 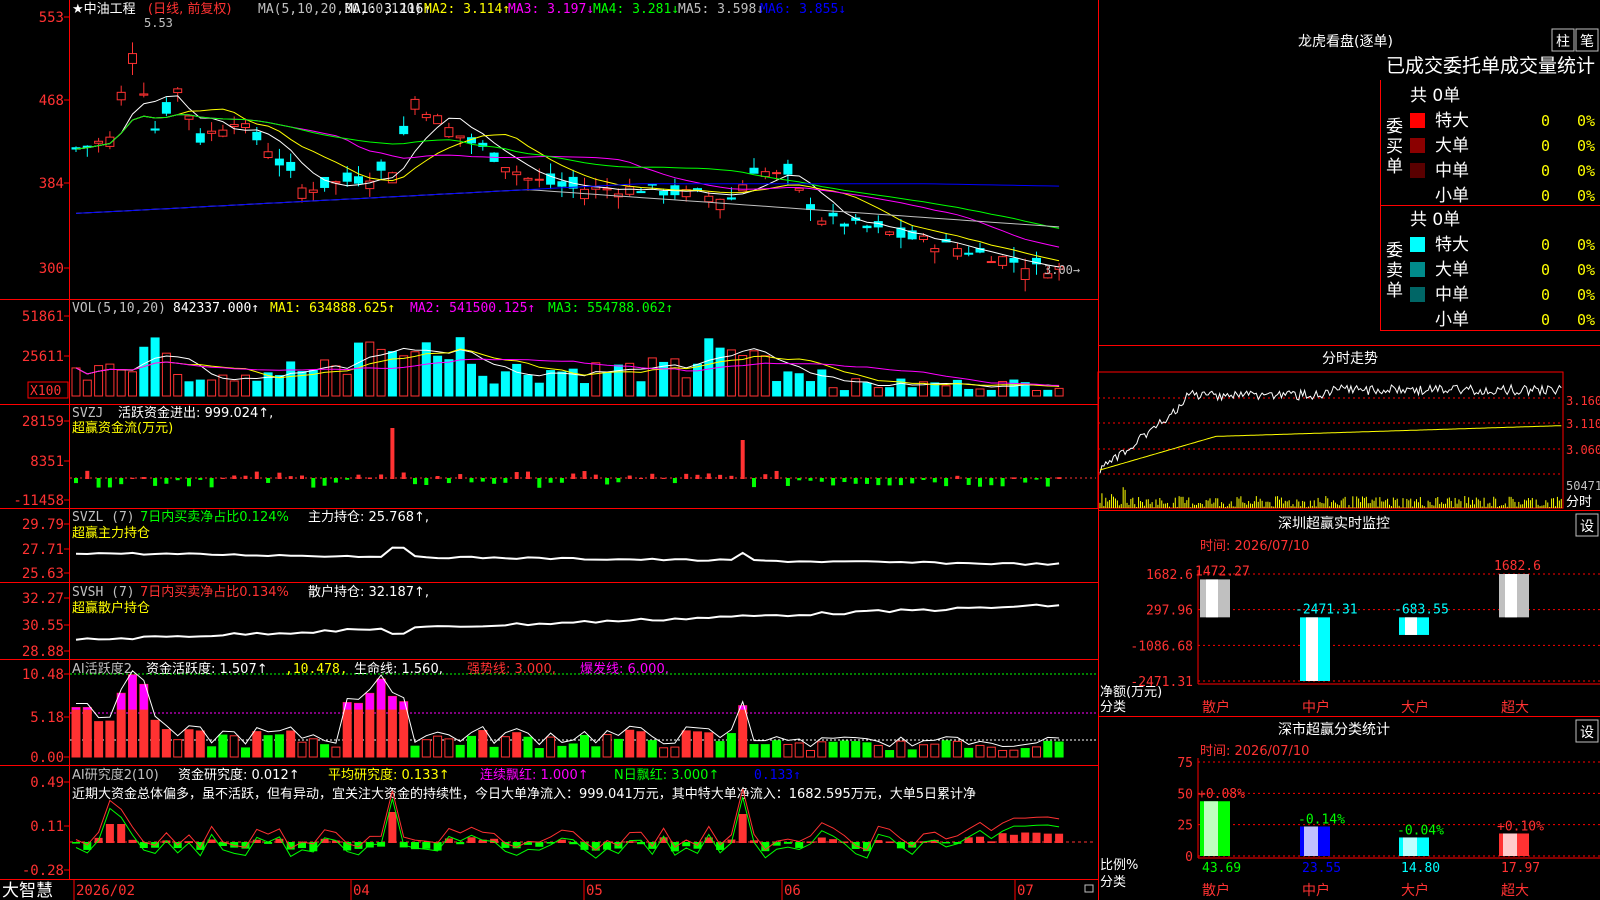 What do you see at coordinates (1490, 270) in the screenshot?
I see `sell-orders-table: 委卖单 共 0单特大 0 0% 大单 0 0% 中单 0 0% 小单 0 0%` at bounding box center [1490, 270].